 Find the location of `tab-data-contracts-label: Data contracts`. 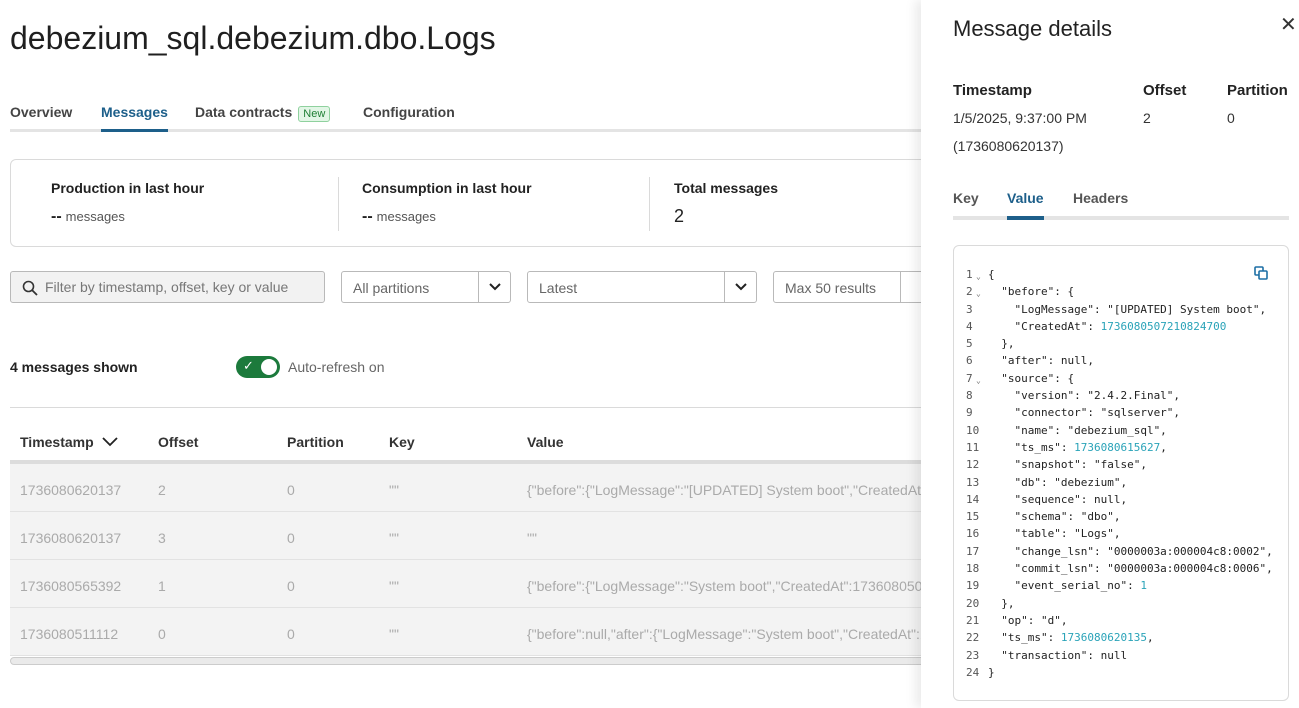

tab-data-contracts-label: Data contracts is located at coordinates (244, 112).